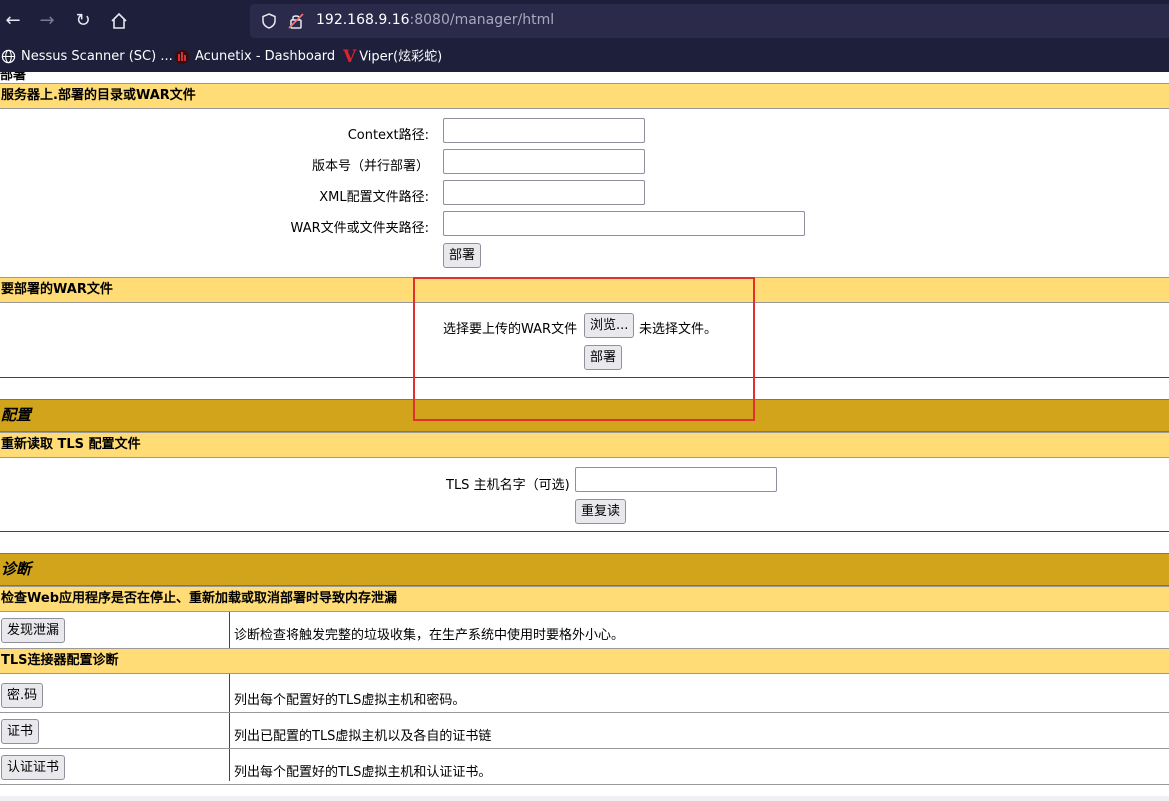  What do you see at coordinates (584, 290) in the screenshot?
I see `war-upload-header: 要部署的WAR文件` at bounding box center [584, 290].